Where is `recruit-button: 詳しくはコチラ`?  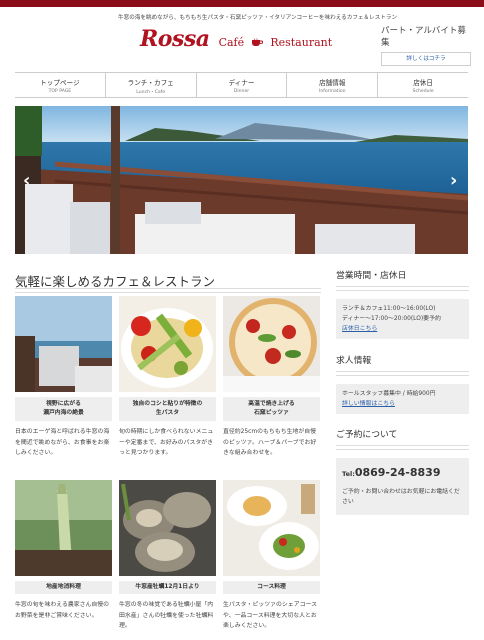
recruit-button: 詳しくはコチラ is located at coordinates (426, 59).